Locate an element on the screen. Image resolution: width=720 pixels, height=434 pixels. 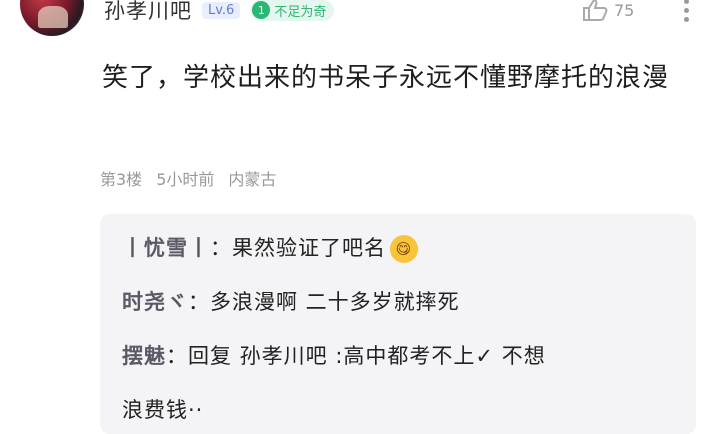
more-options-icon is located at coordinates (686, 13).